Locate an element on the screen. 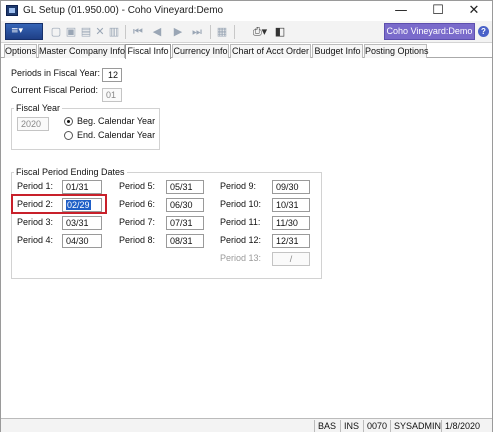  end-calendar-year-label: End. Calendar Year is located at coordinates (116, 135).